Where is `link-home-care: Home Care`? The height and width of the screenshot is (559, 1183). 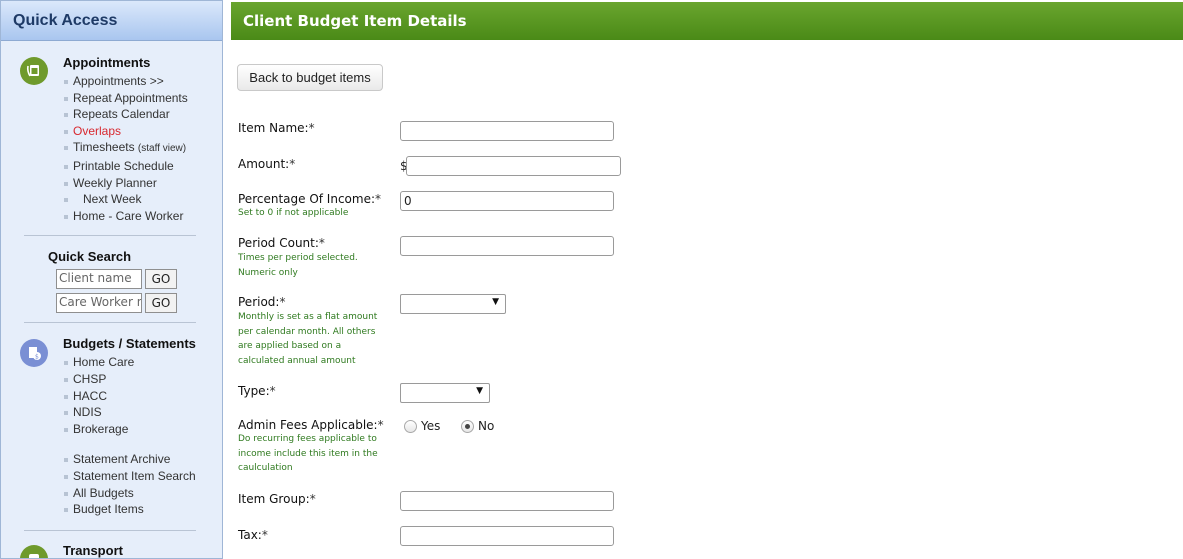 link-home-care: Home Care is located at coordinates (142, 362).